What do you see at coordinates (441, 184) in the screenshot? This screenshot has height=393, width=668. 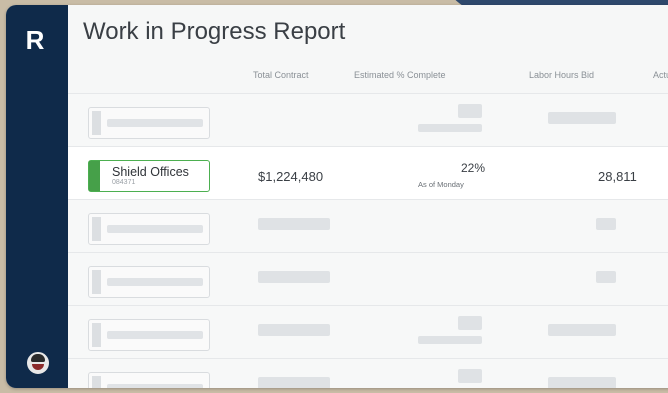 I see `percent-complete-note: As of Monday` at bounding box center [441, 184].